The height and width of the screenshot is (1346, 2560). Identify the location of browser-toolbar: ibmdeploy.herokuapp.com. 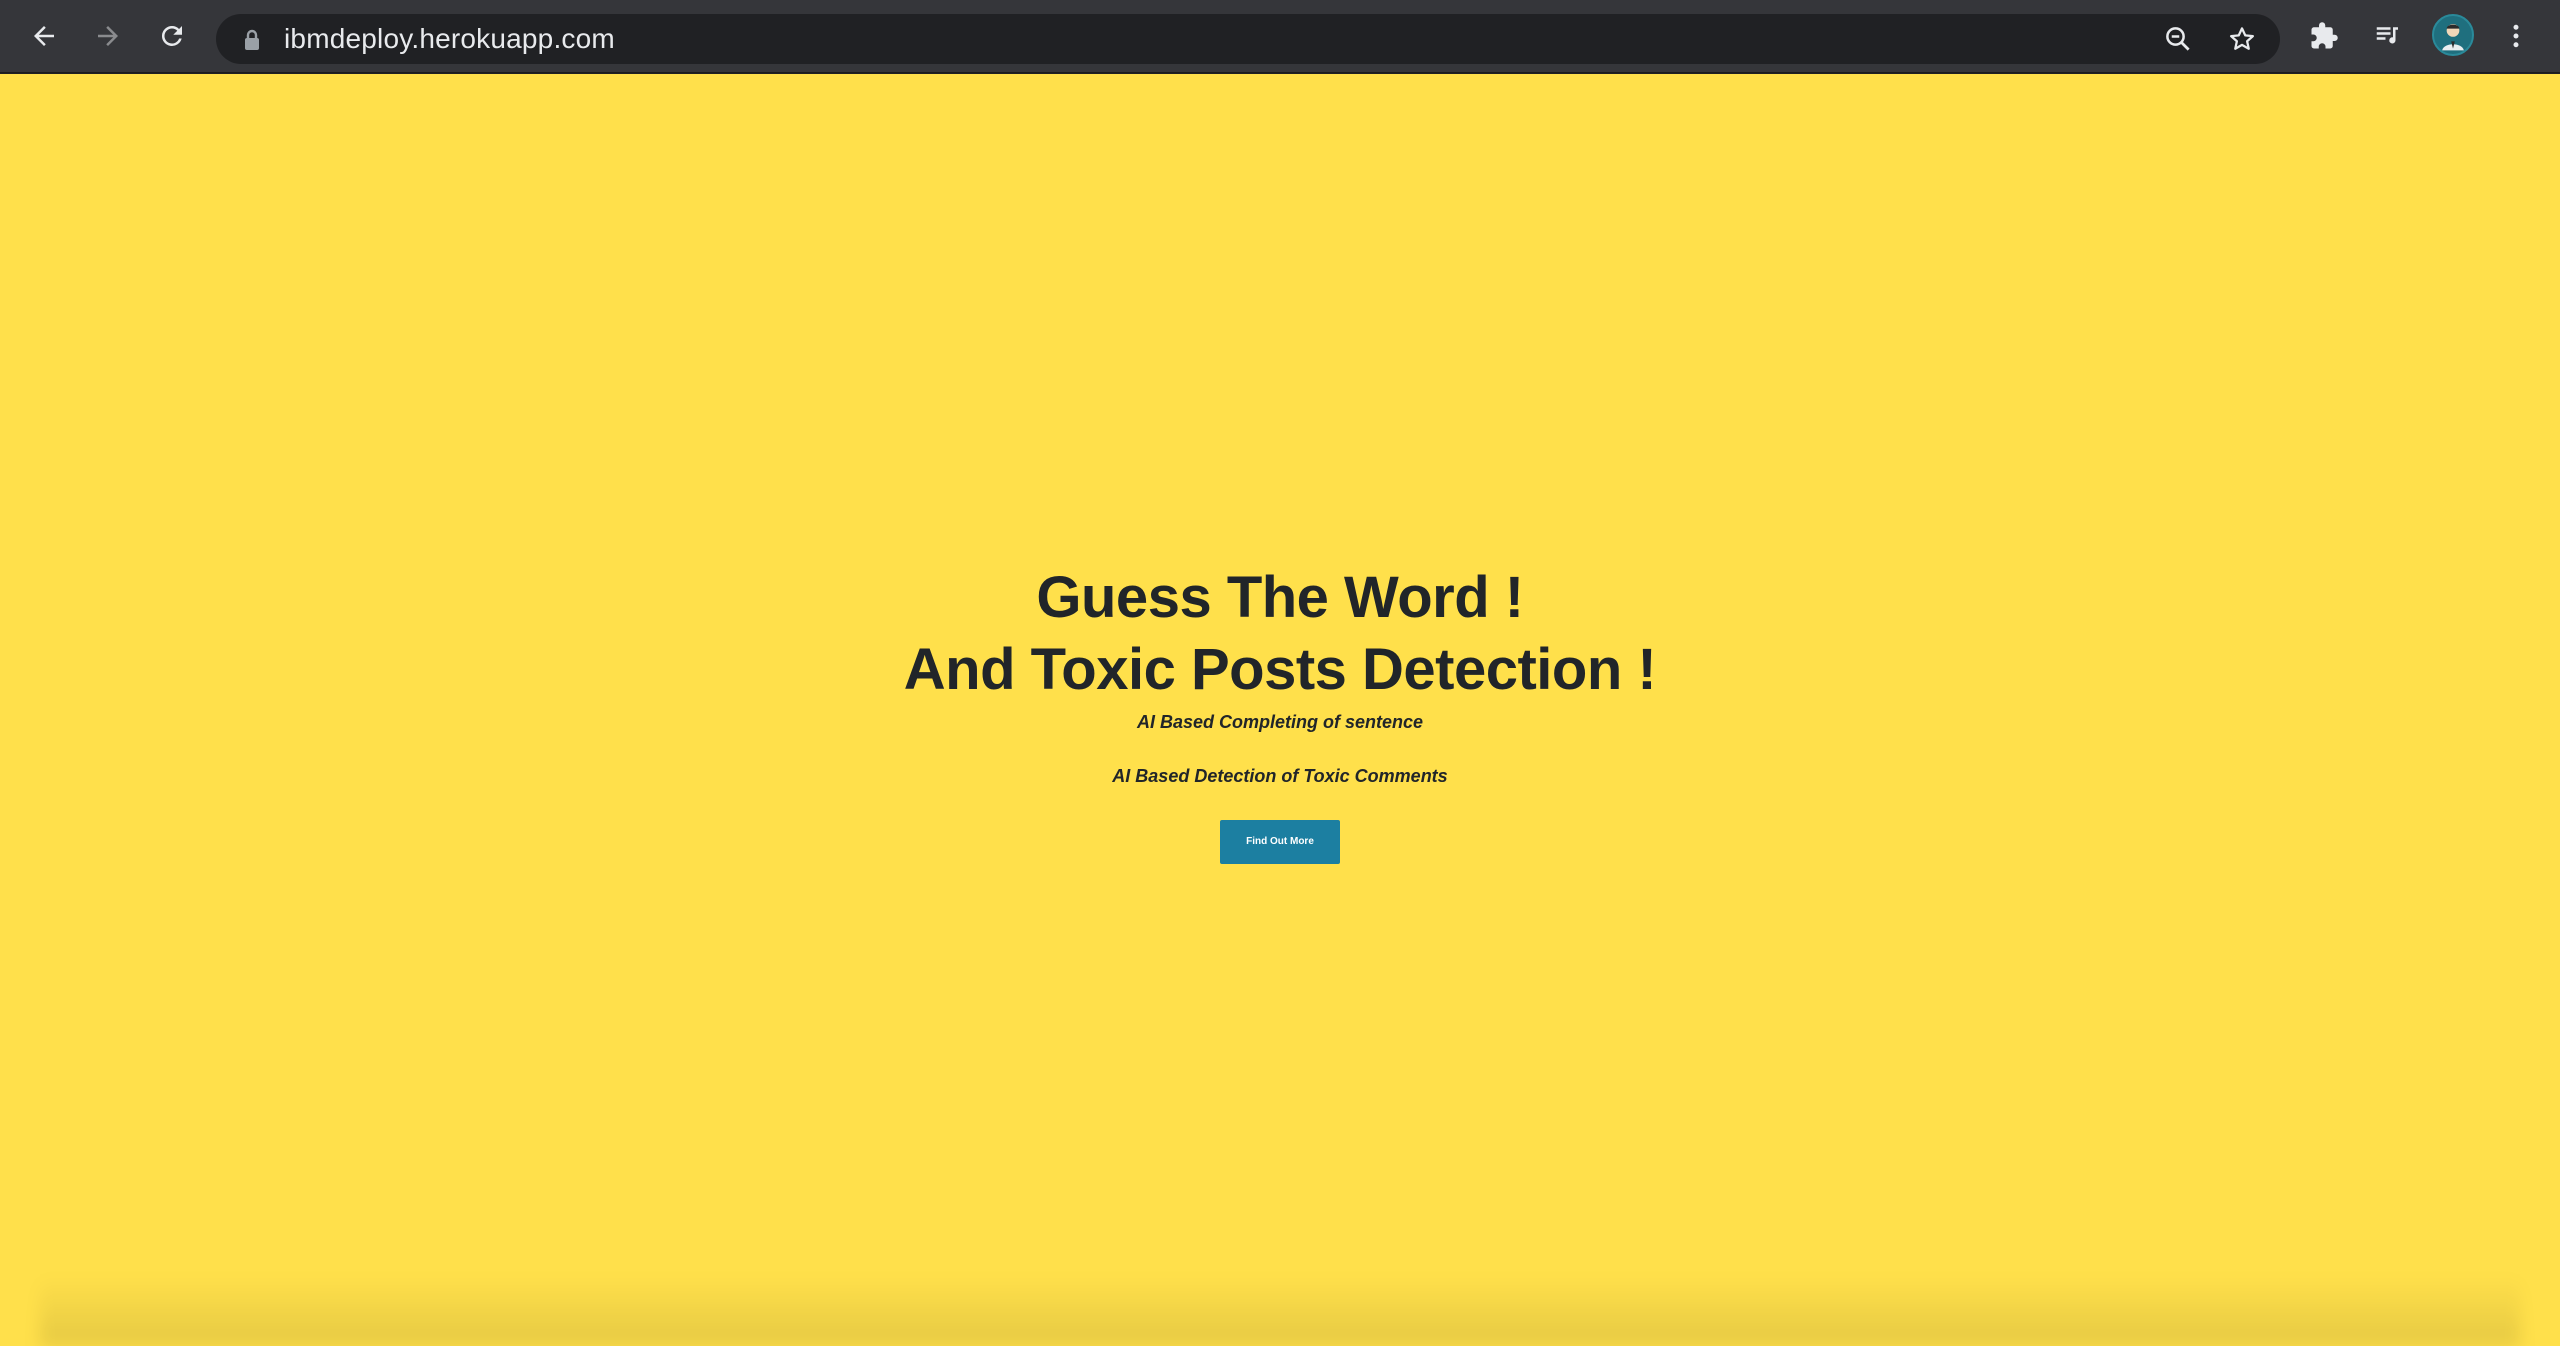
(1280, 36).